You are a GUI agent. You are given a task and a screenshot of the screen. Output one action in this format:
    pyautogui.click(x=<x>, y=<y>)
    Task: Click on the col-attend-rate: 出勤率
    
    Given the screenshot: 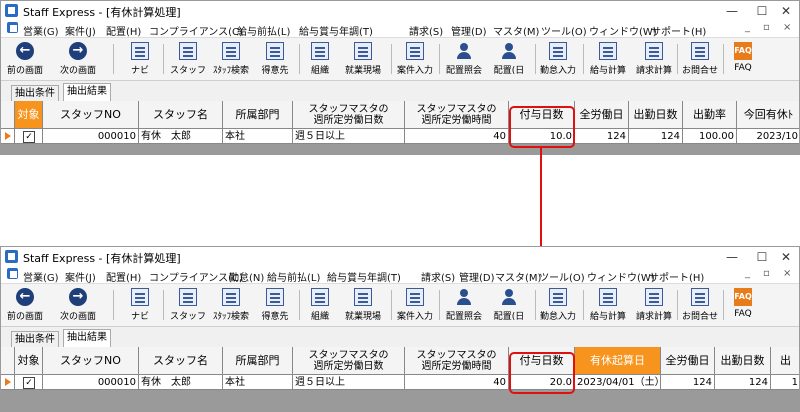 What is the action you would take?
    pyautogui.click(x=710, y=115)
    